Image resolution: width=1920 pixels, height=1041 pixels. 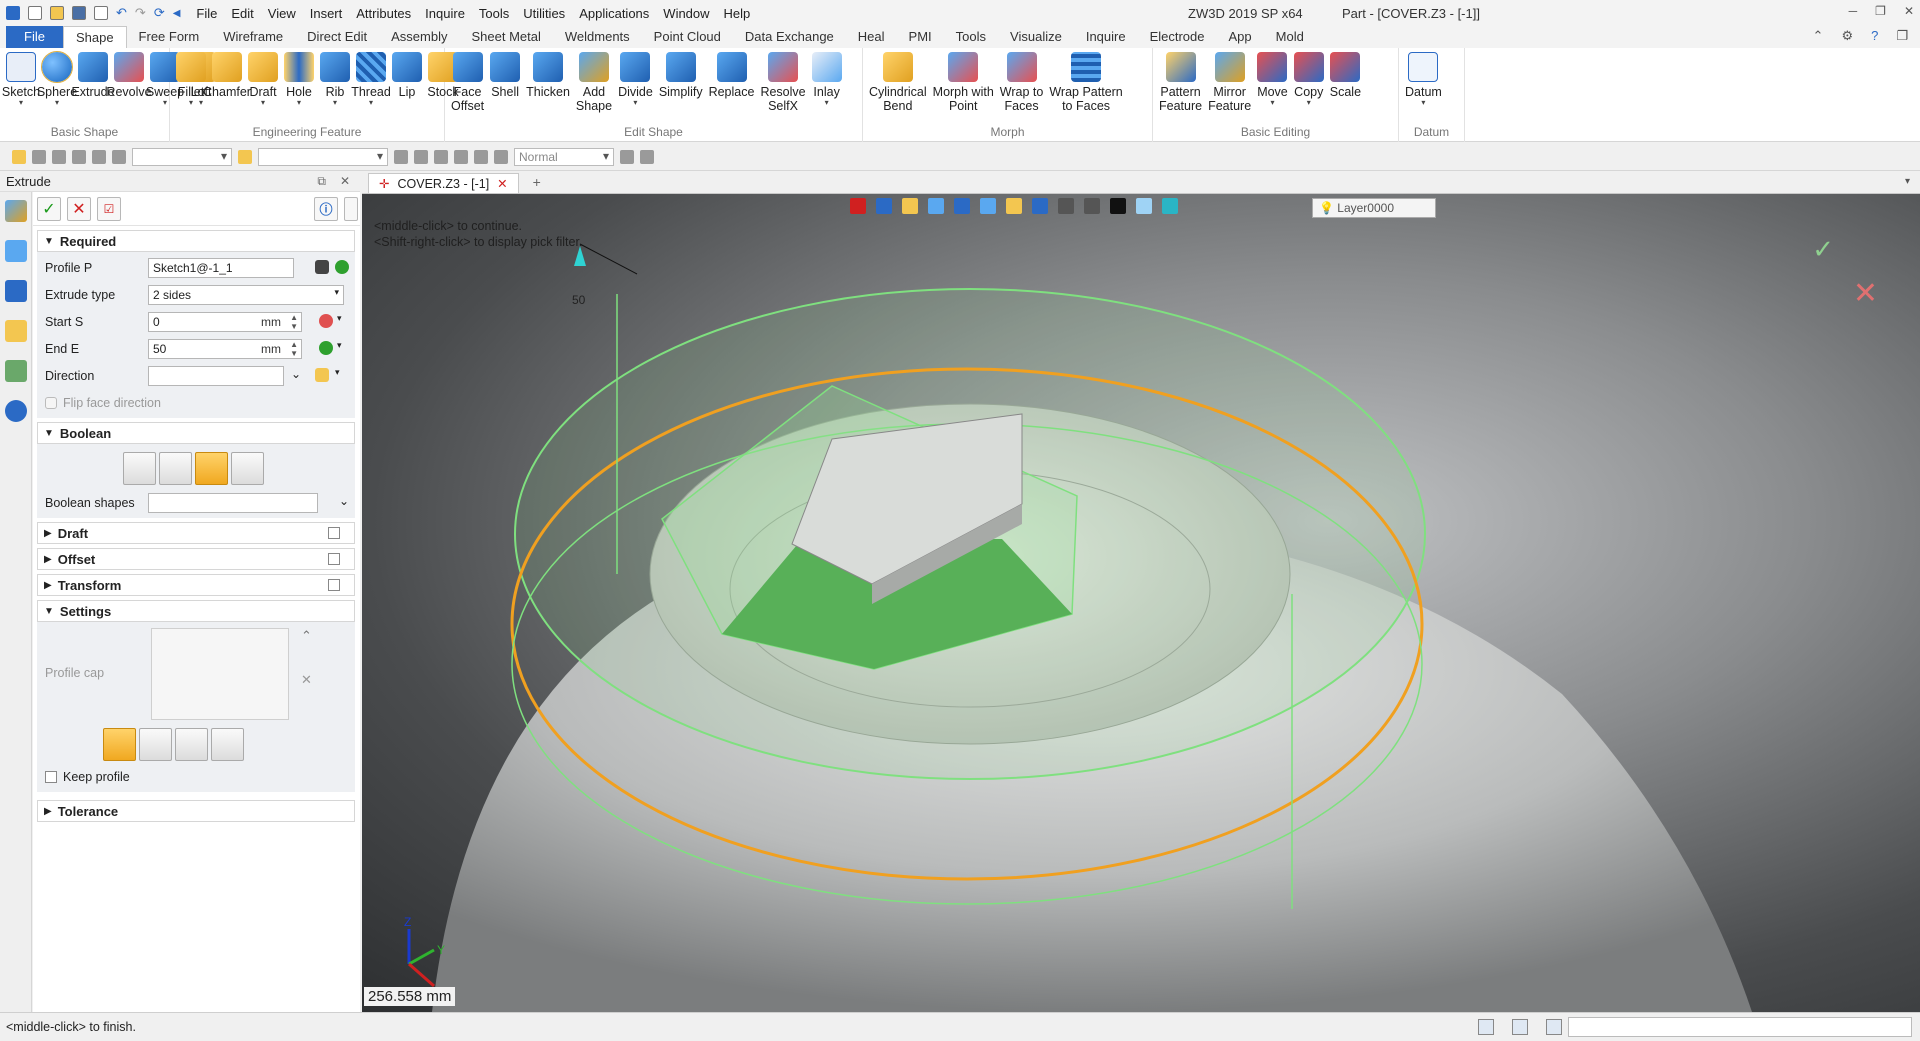 I want to click on tab-tools: Tools, so click(x=971, y=37).